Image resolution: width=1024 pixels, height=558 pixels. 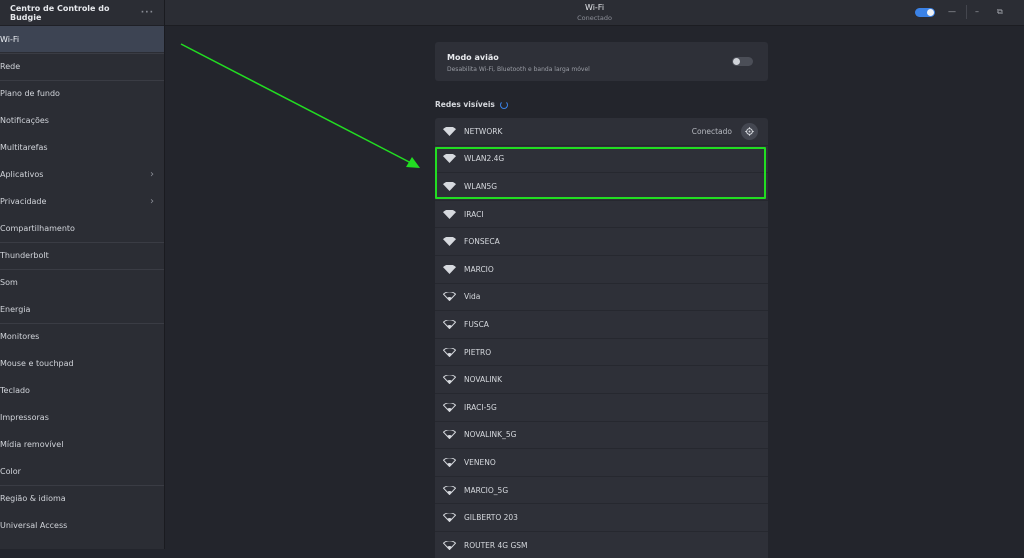 I want to click on sidebar-item-label: Teclado, so click(x=15, y=390).